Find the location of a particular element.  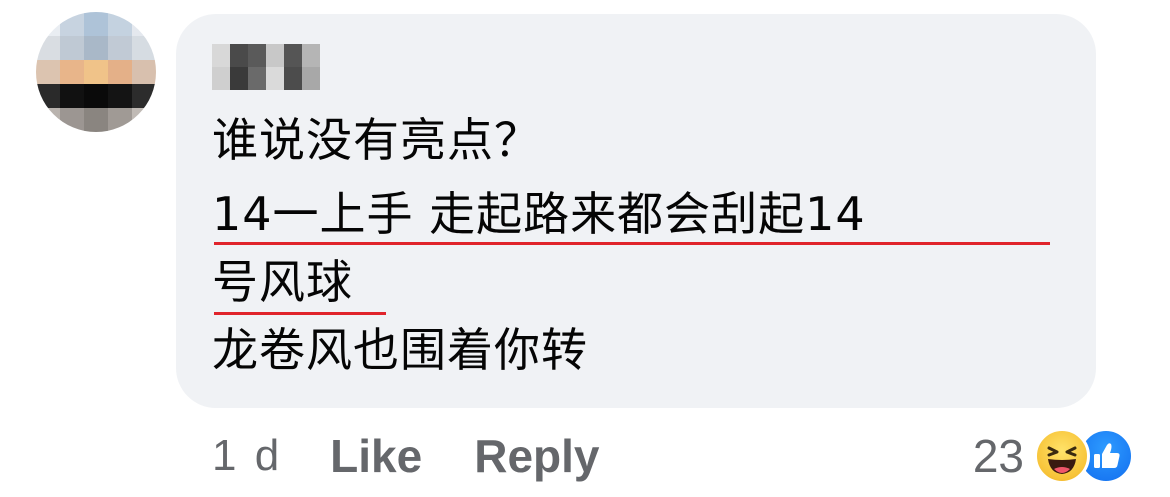

comment-text-line: 谁说没有亮点？ is located at coordinates (376, 140).